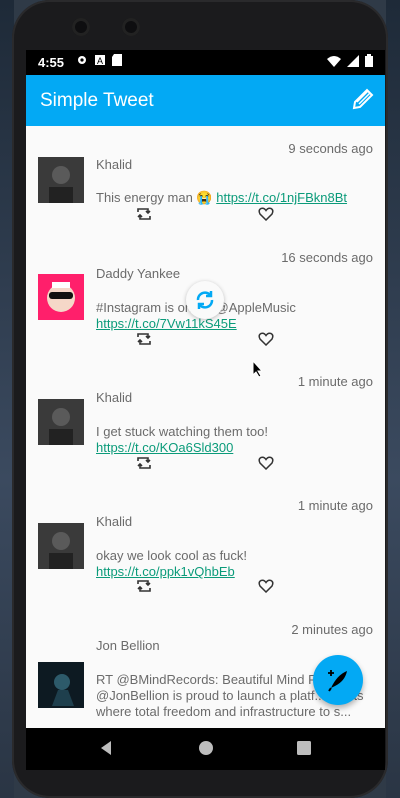  I want to click on svg-text: A, so click(100, 61).